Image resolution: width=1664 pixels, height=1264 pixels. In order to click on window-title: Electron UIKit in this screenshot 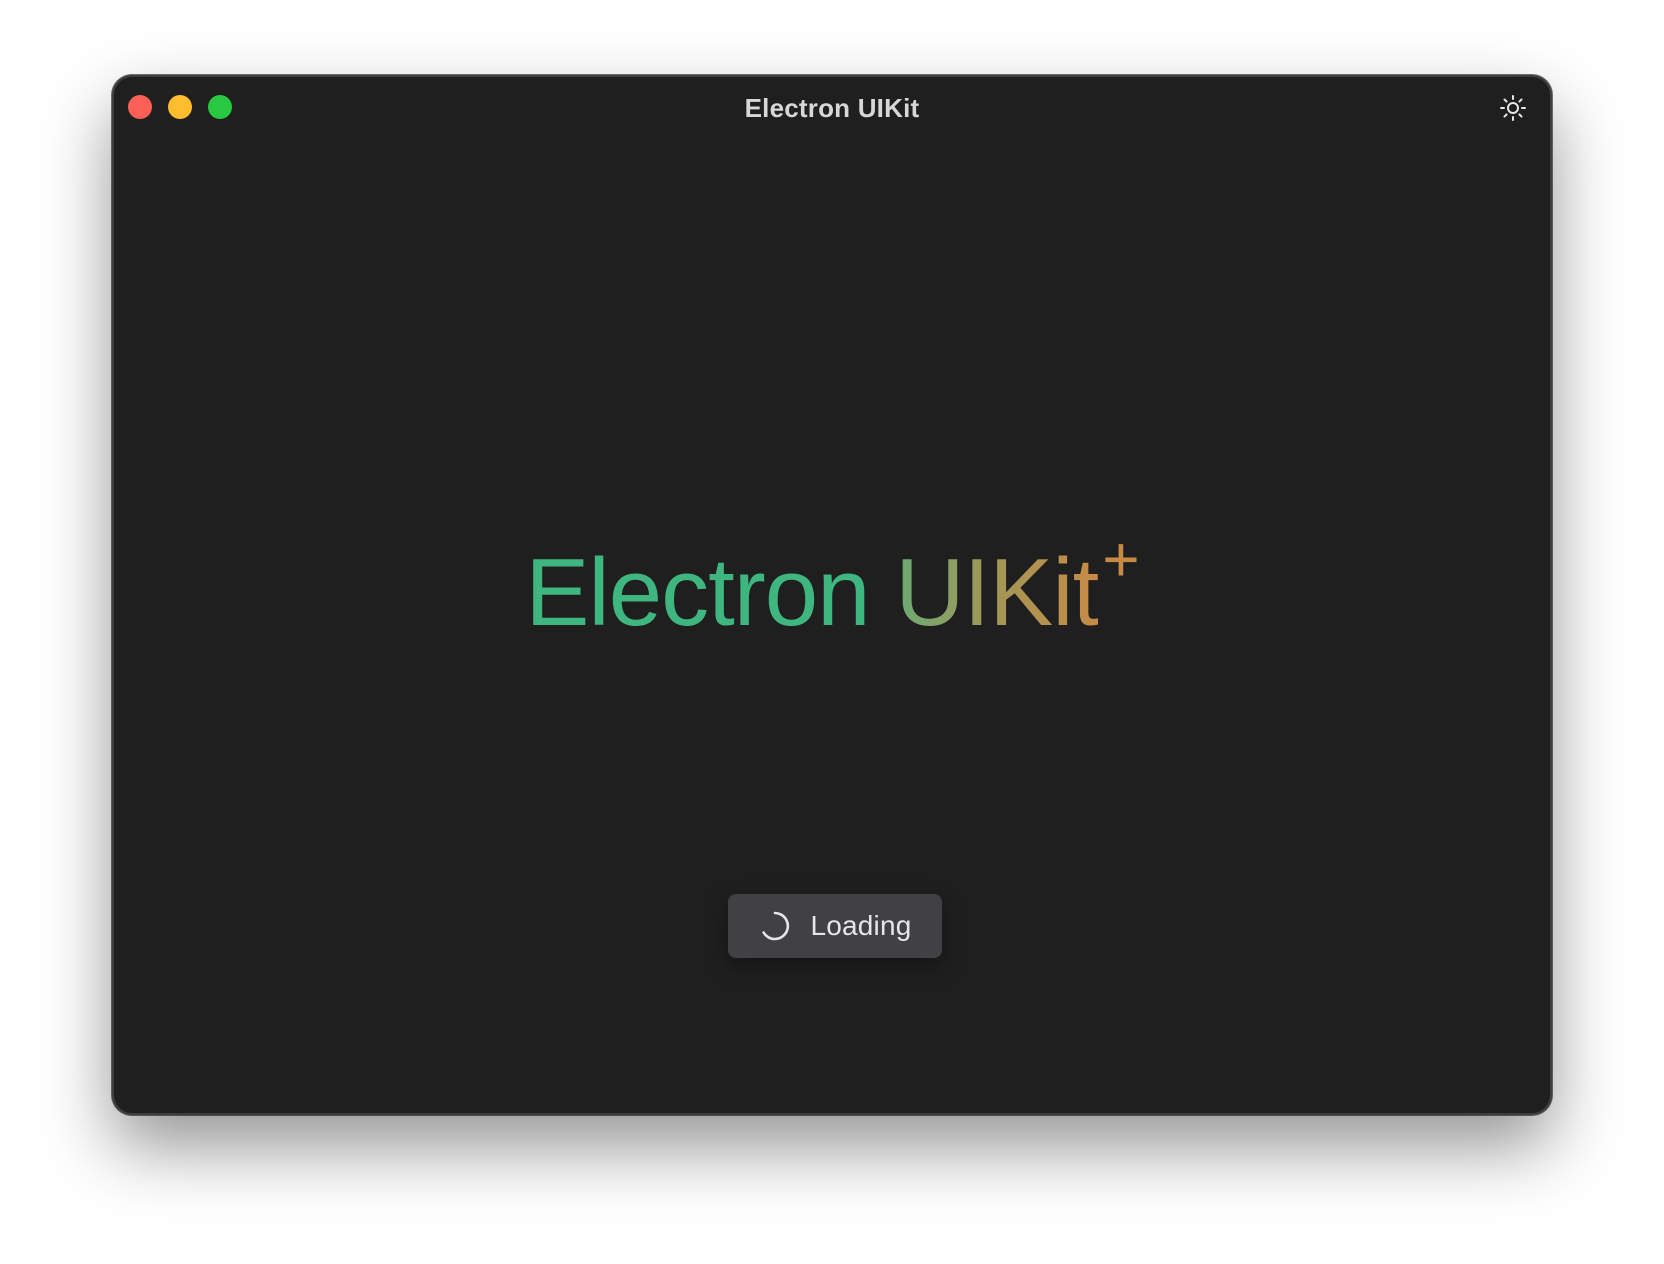, I will do `click(832, 108)`.